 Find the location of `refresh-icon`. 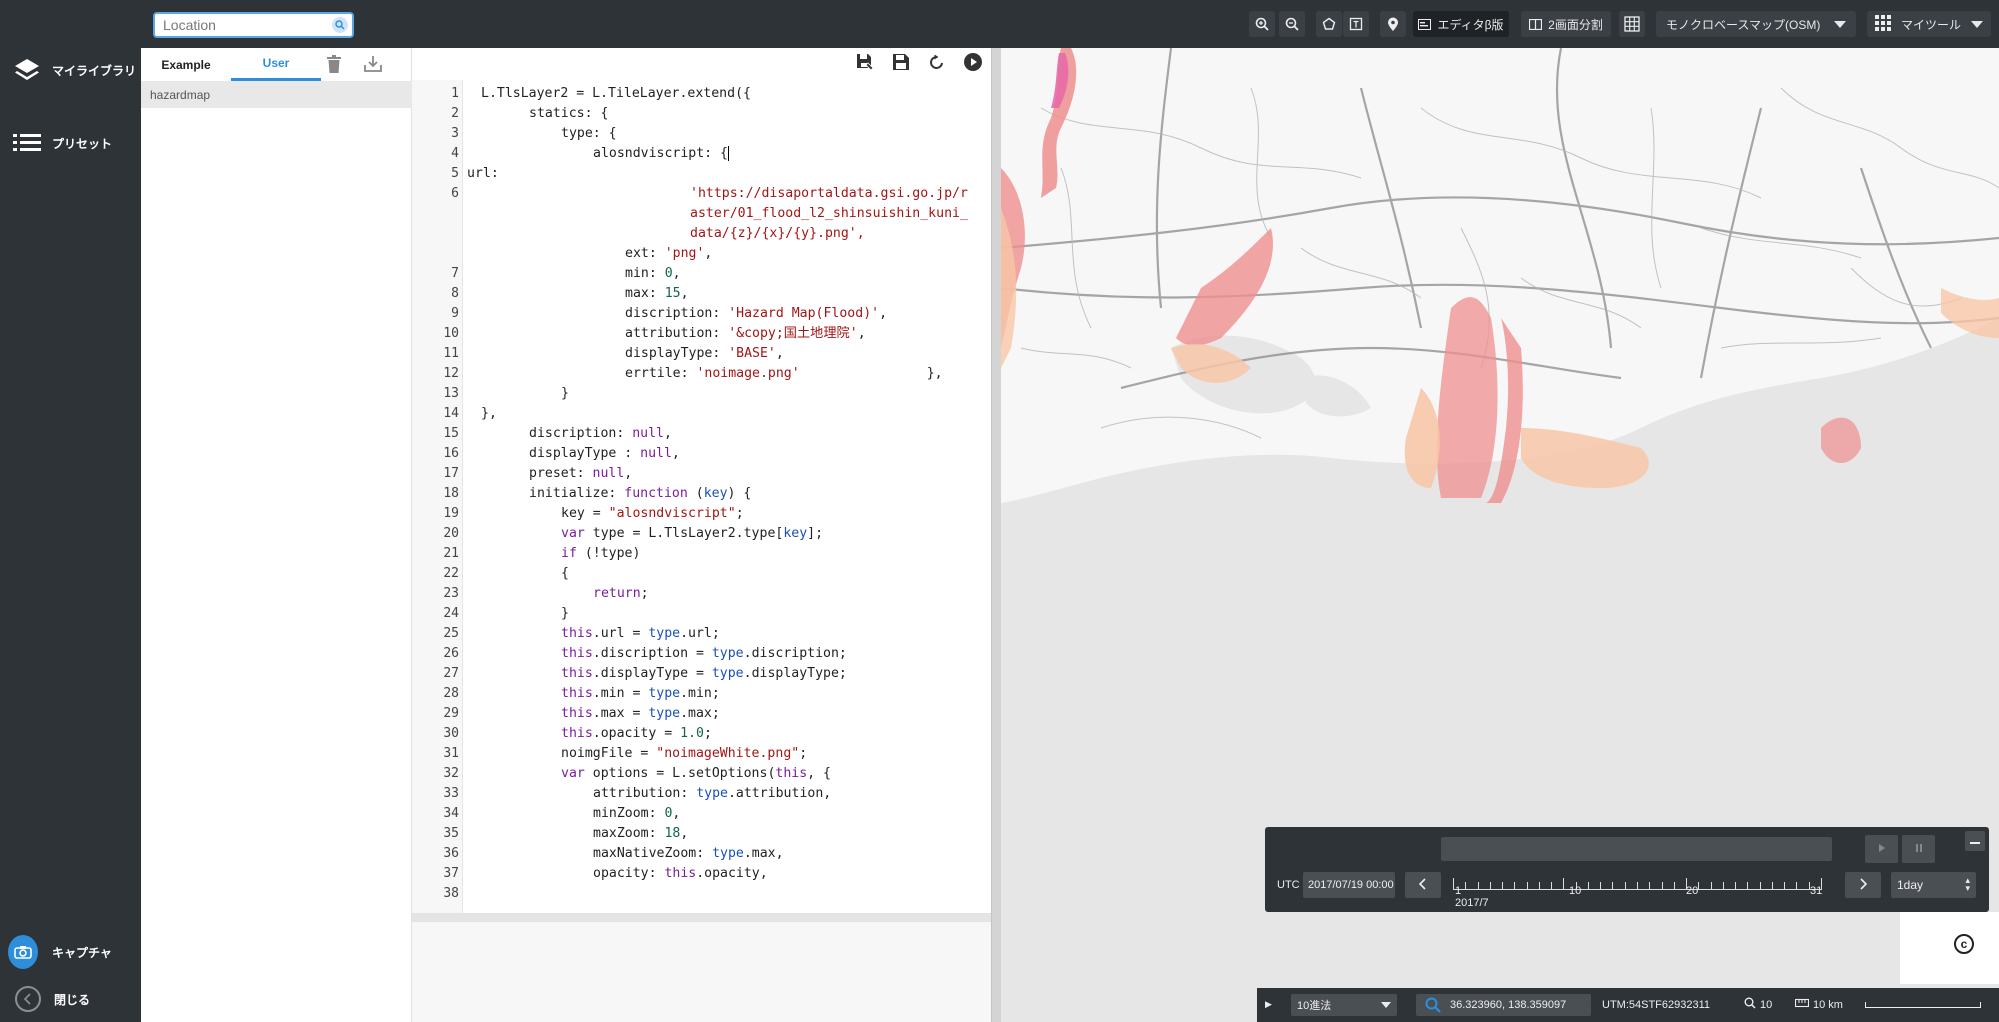

refresh-icon is located at coordinates (937, 64).